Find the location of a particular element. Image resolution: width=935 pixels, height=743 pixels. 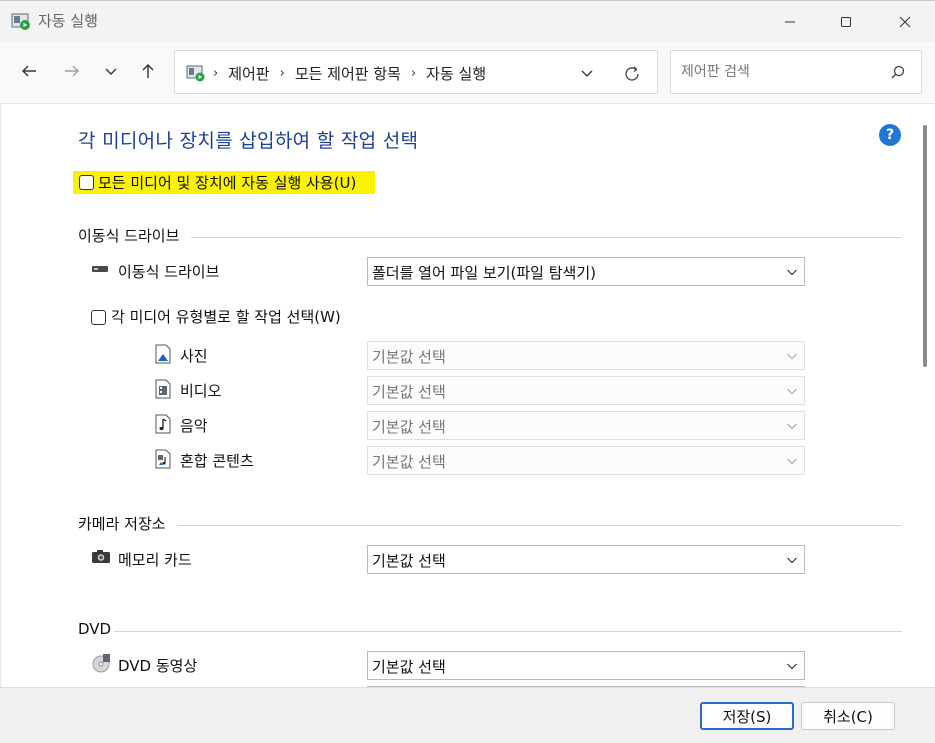

per-media-type-label: 각 미디어 유형별로 할 작업 선택(W) is located at coordinates (226, 316).